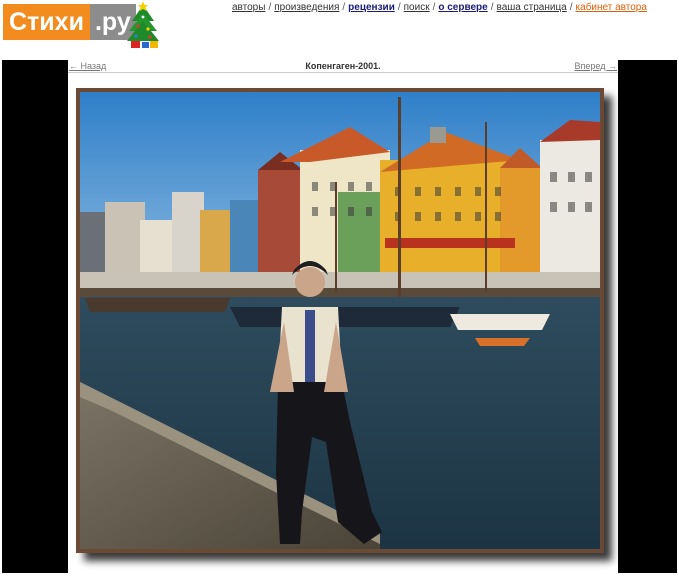 The height and width of the screenshot is (581, 679). Describe the element at coordinates (143, 24) in the screenshot. I see `christmas-tree-icon` at that location.